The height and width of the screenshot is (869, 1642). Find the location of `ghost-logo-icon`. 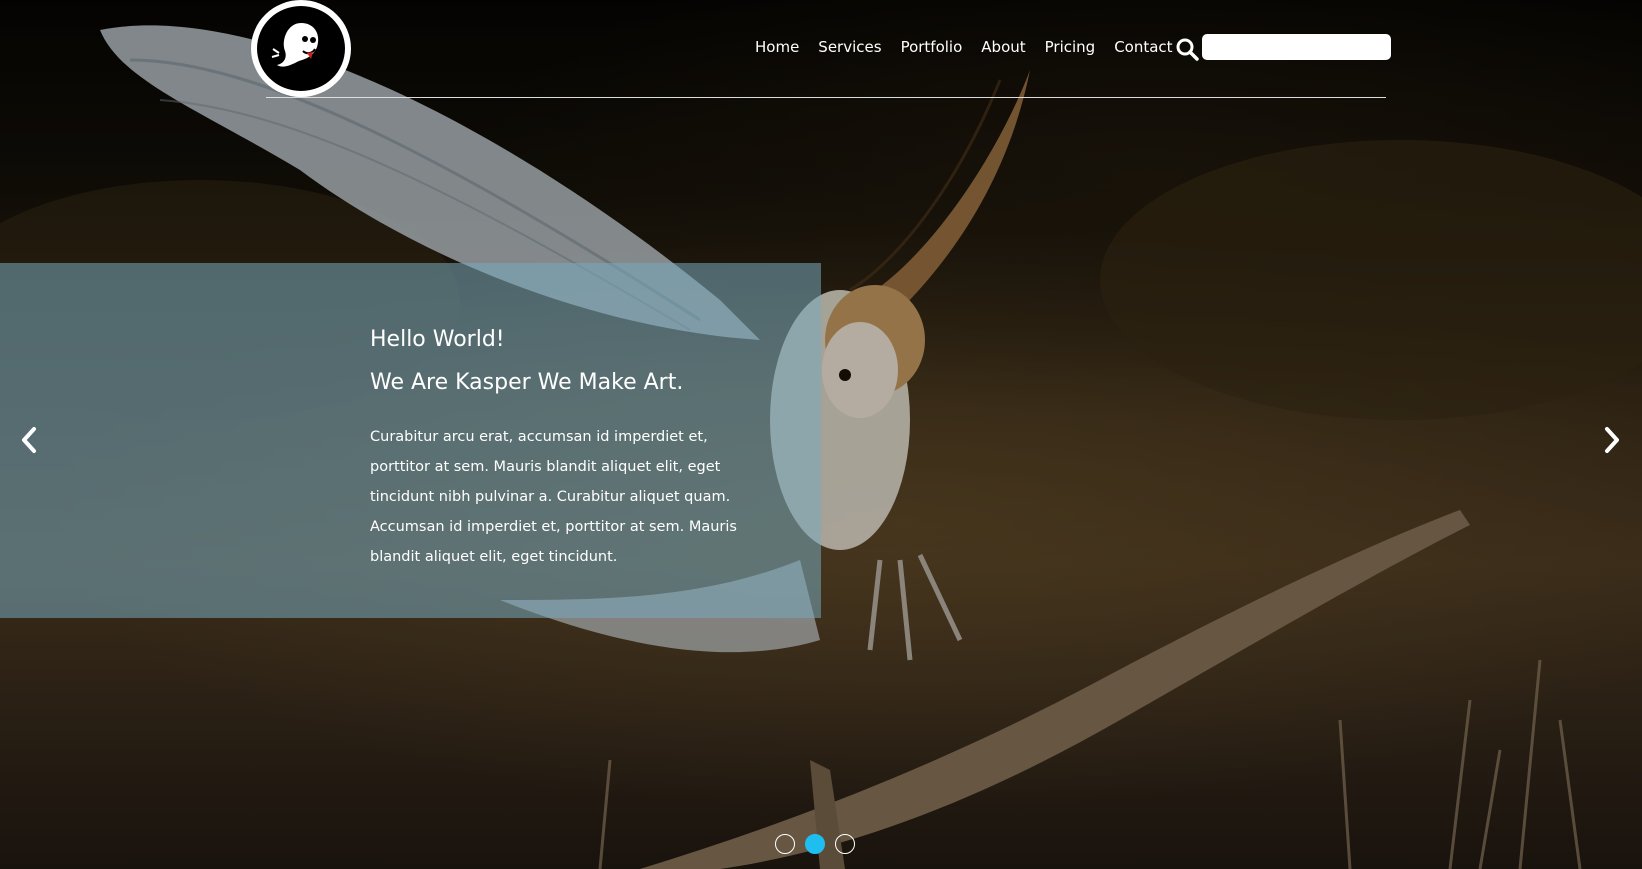

ghost-logo-icon is located at coordinates (295, 44).